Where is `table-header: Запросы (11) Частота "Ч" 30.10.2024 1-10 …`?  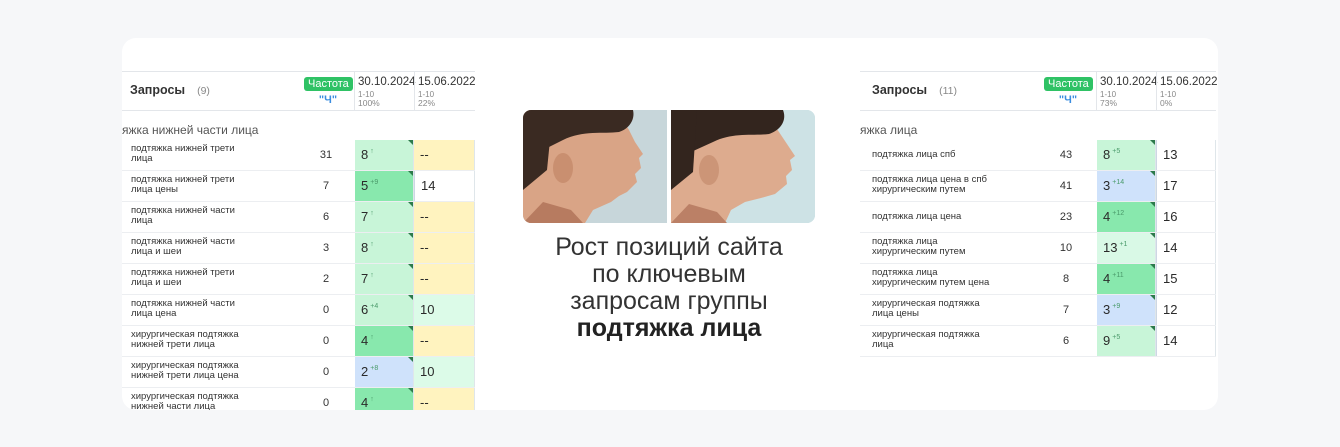
table-header: Запросы (11) Частота "Ч" 30.10.2024 1-10 … is located at coordinates (1039, 91).